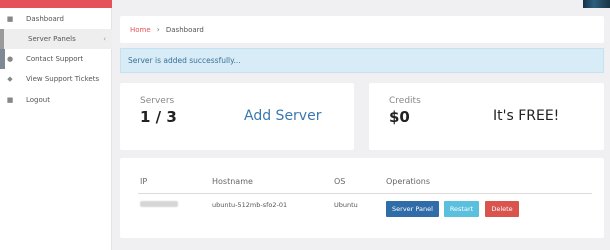 This screenshot has width=610, height=250. Describe the element at coordinates (486, 116) in the screenshot. I see `credits-card: Credits $0 It's FREE!` at that location.